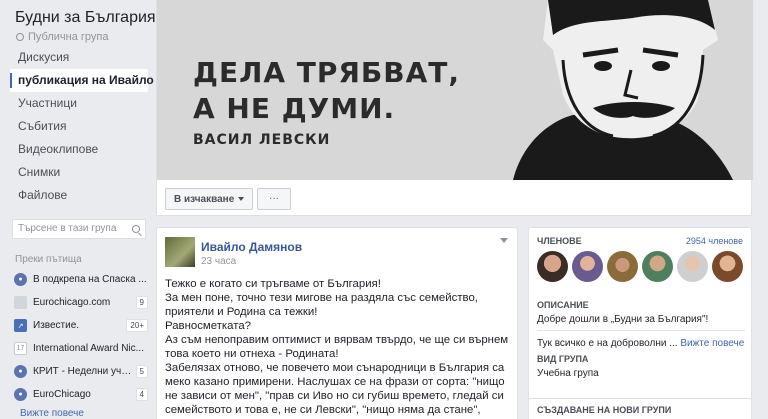 The height and width of the screenshot is (419, 768). I want to click on membership-pending-button: В изчакване, so click(209, 199).